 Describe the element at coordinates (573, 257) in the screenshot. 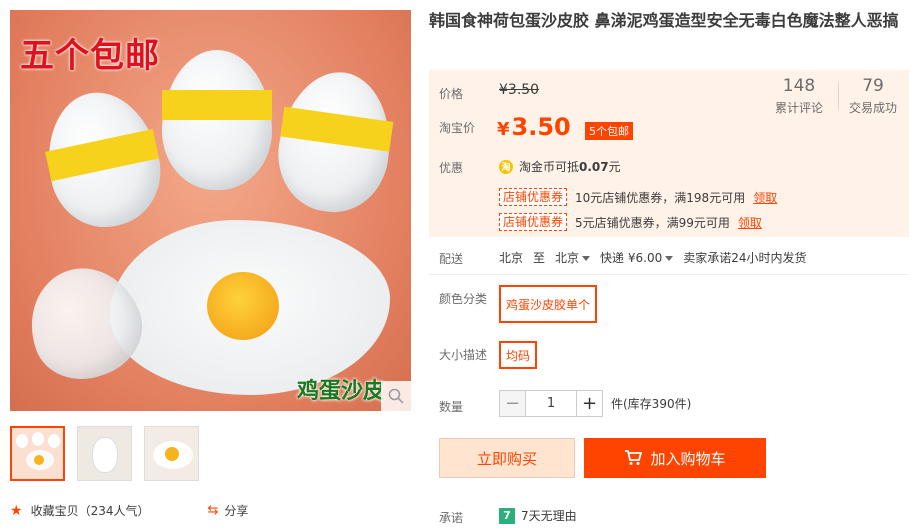

I see `delivery-to-select: 北京` at that location.